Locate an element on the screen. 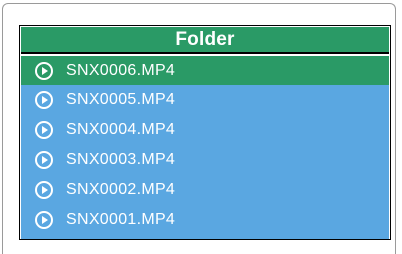  file-name: SNX0002.MP4 is located at coordinates (121, 189).